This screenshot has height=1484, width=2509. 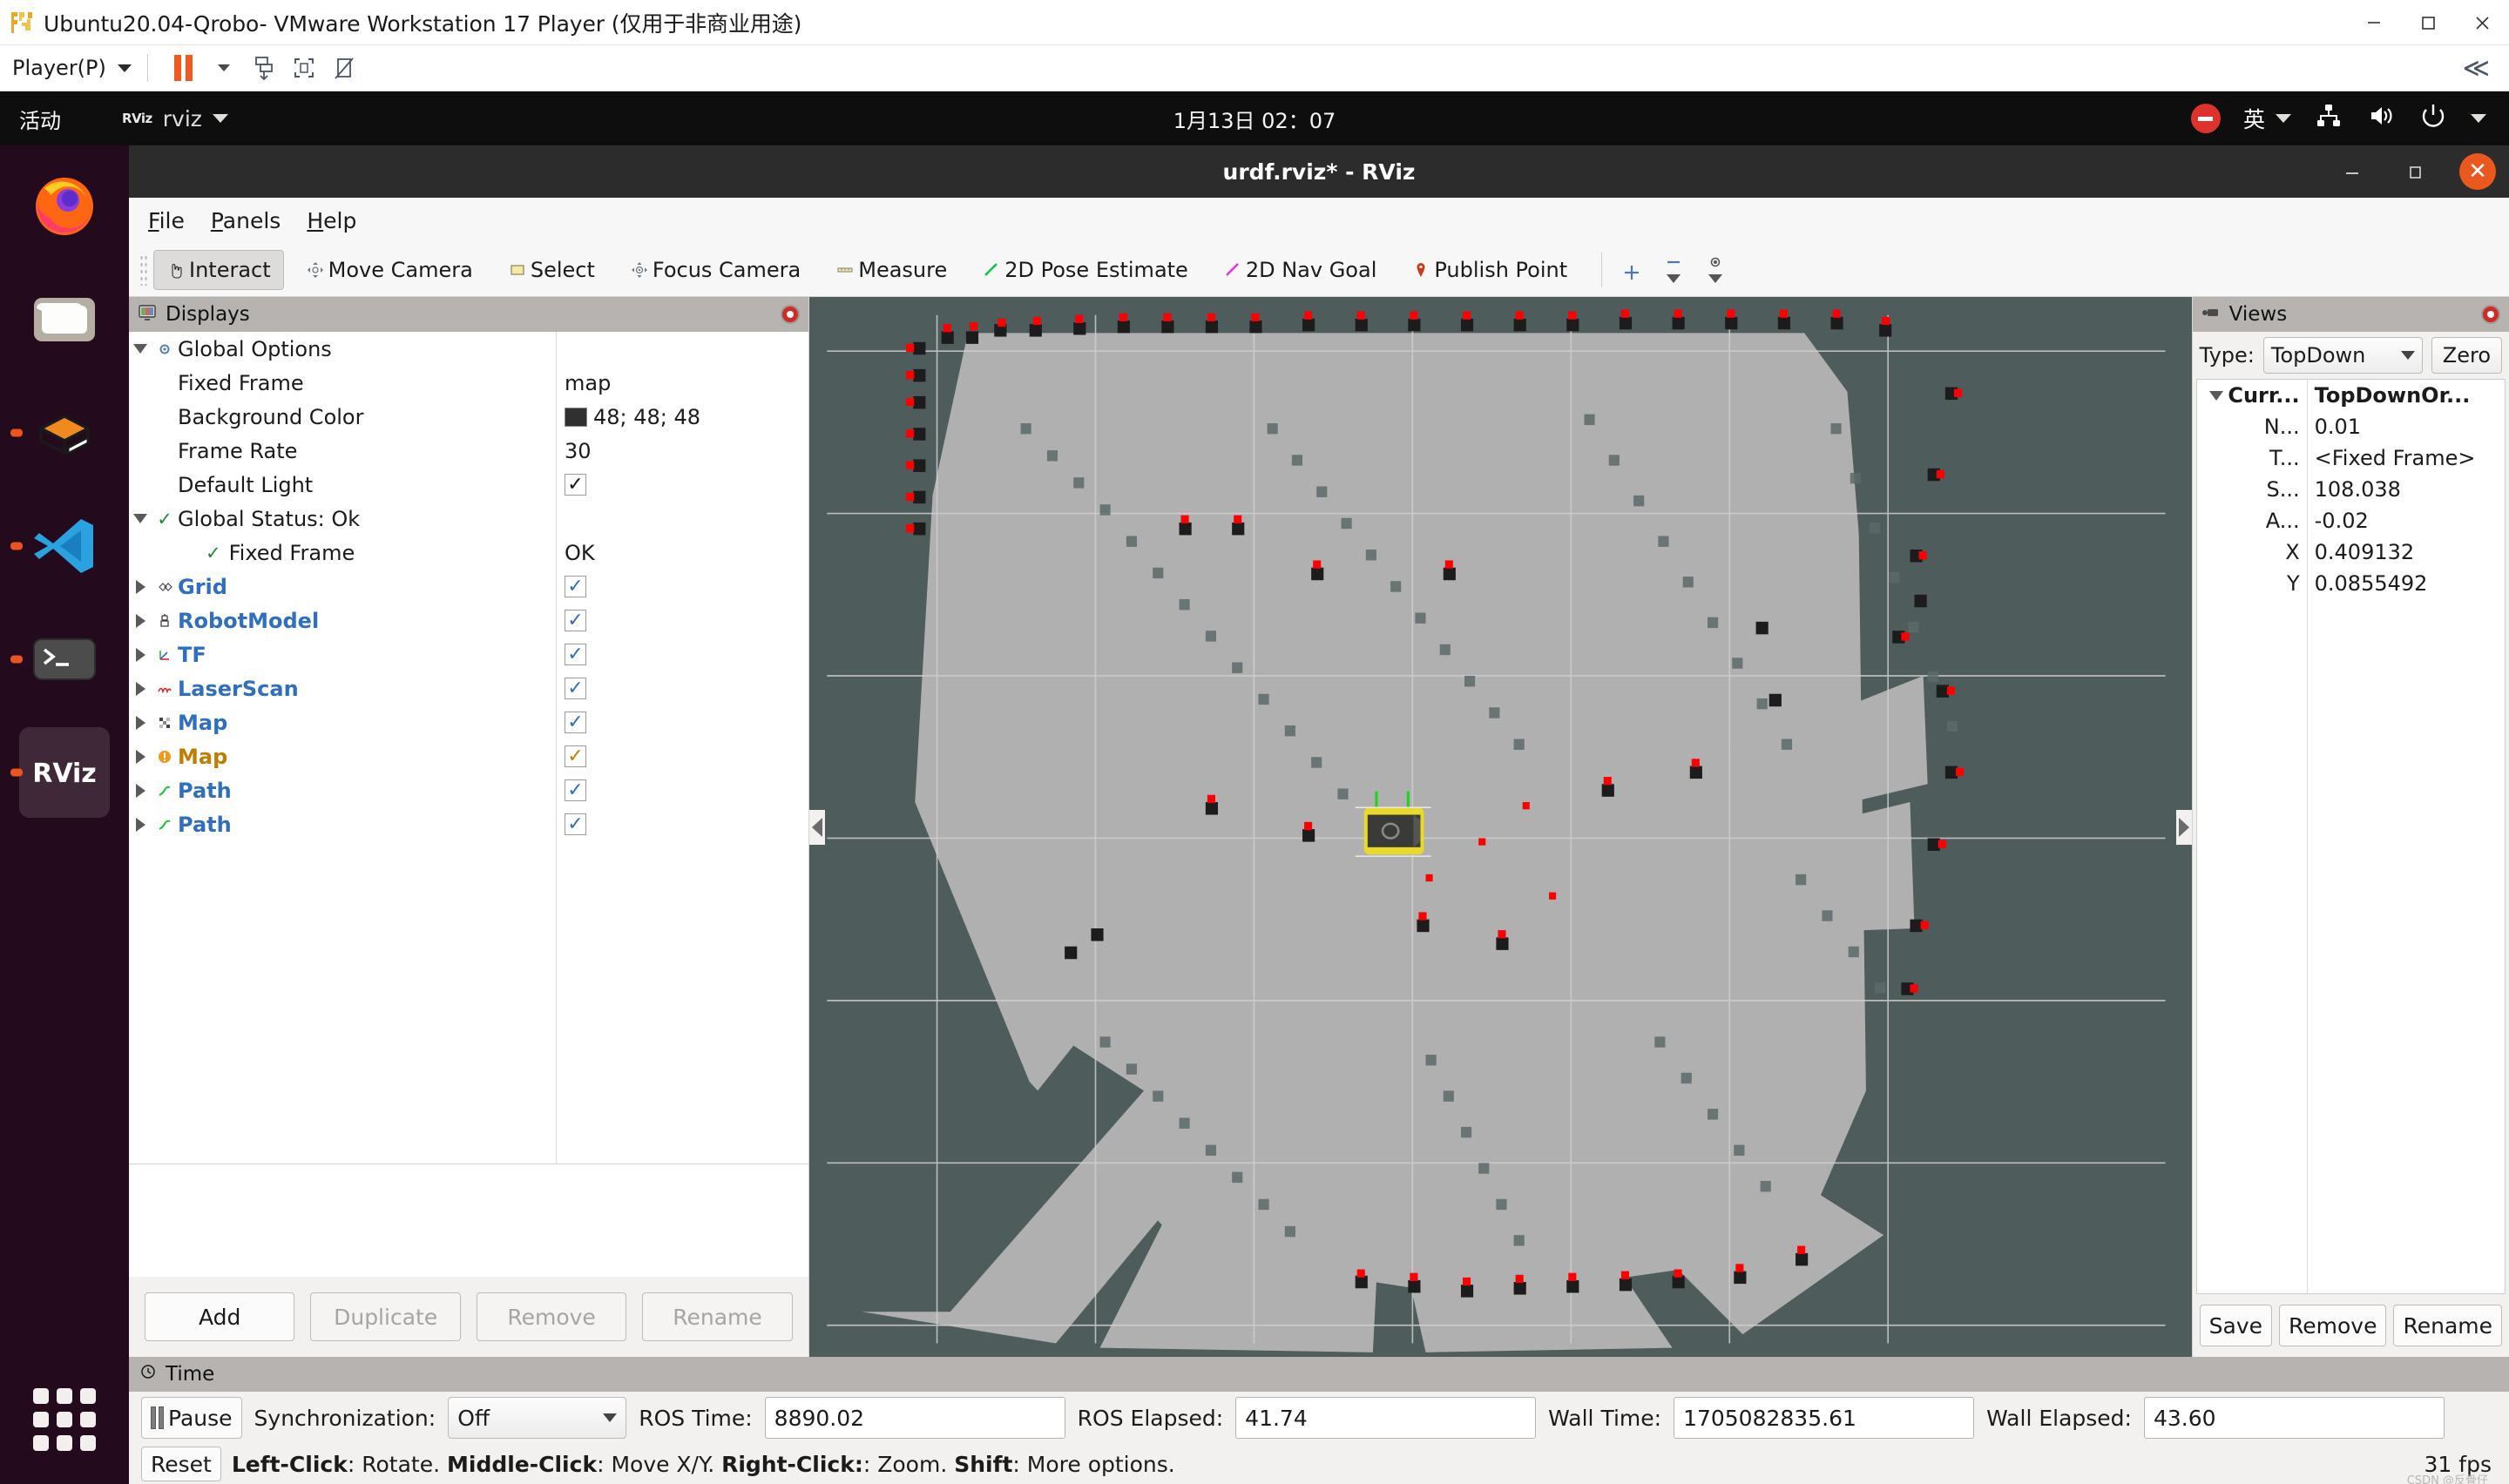 I want to click on system-menu-caret-icon, so click(x=2478, y=118).